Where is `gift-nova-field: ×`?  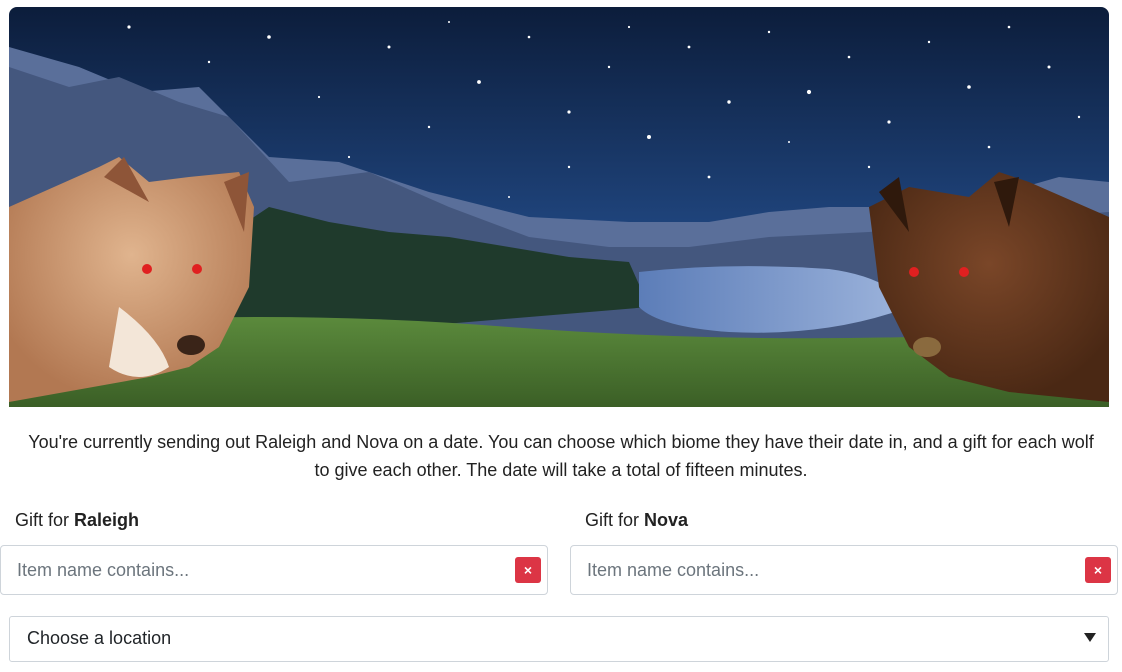 gift-nova-field: × is located at coordinates (844, 570).